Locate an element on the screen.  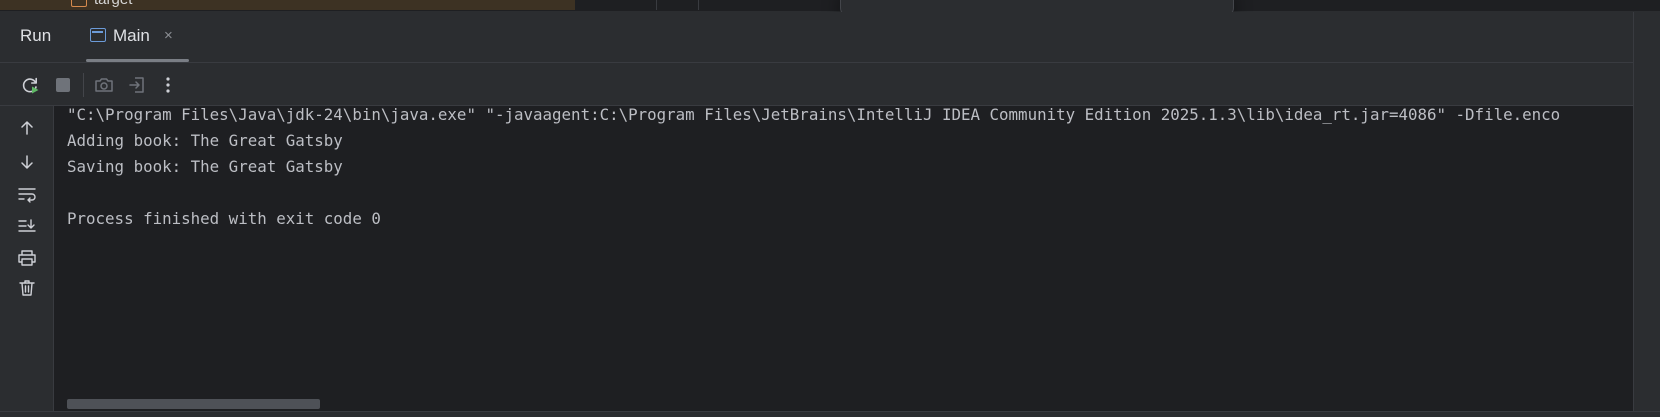
dump-threads-button is located at coordinates (104, 85).